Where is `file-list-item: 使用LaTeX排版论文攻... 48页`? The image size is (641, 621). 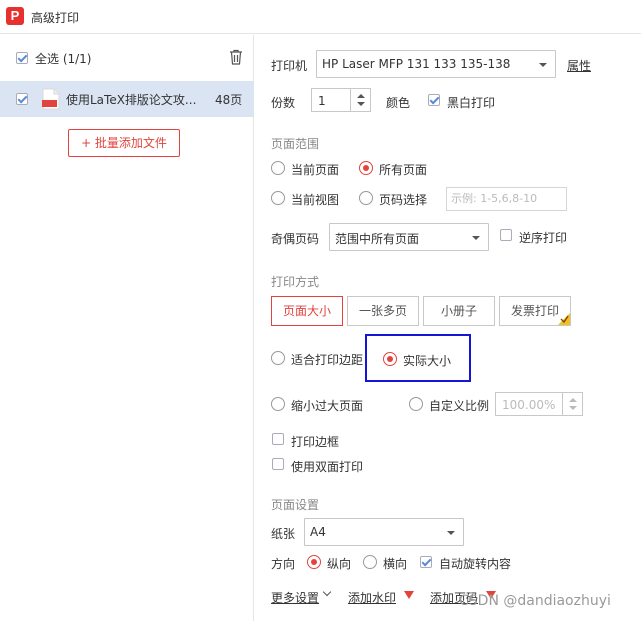 file-list-item: 使用LaTeX排版论文攻... 48页 is located at coordinates (127, 99).